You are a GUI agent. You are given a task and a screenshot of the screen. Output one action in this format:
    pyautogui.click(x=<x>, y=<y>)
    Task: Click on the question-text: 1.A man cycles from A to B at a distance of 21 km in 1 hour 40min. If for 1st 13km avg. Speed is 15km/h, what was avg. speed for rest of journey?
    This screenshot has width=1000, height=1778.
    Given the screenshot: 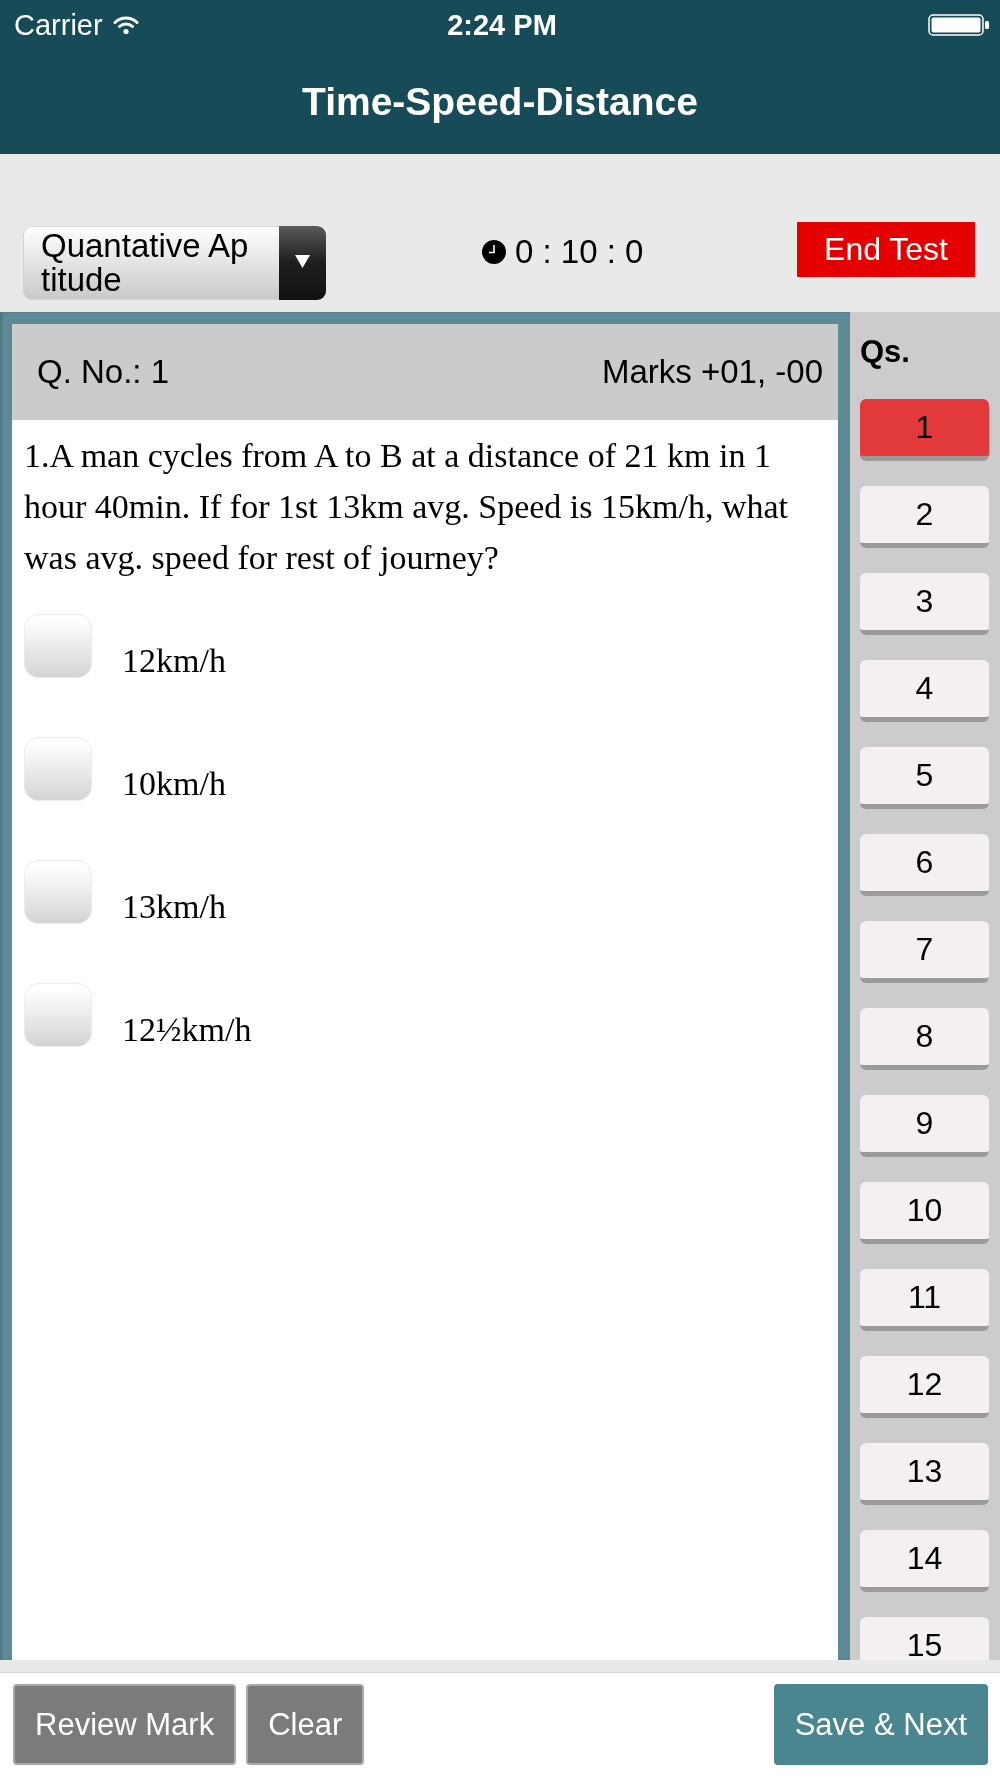 What is the action you would take?
    pyautogui.click(x=406, y=507)
    